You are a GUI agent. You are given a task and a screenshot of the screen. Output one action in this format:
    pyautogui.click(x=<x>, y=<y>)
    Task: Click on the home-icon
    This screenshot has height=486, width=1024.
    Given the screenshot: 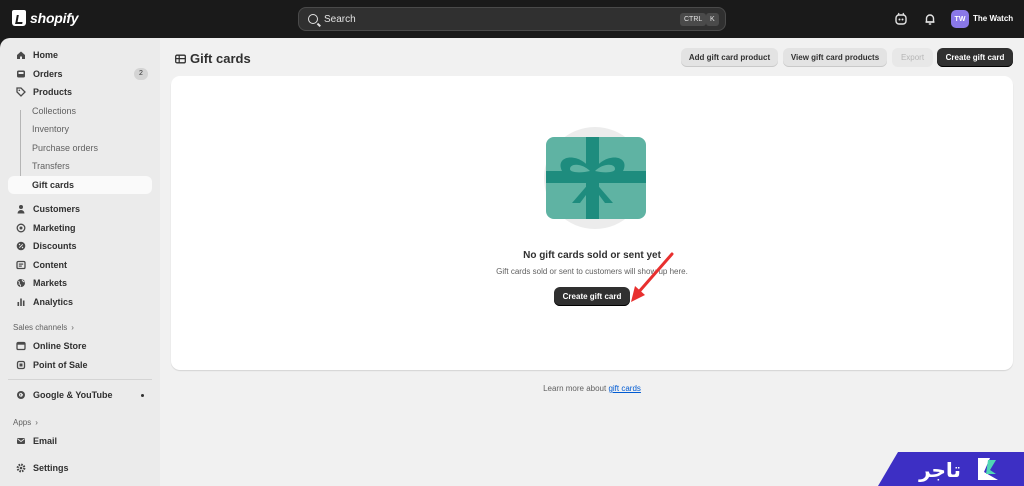 What is the action you would take?
    pyautogui.click(x=21, y=55)
    